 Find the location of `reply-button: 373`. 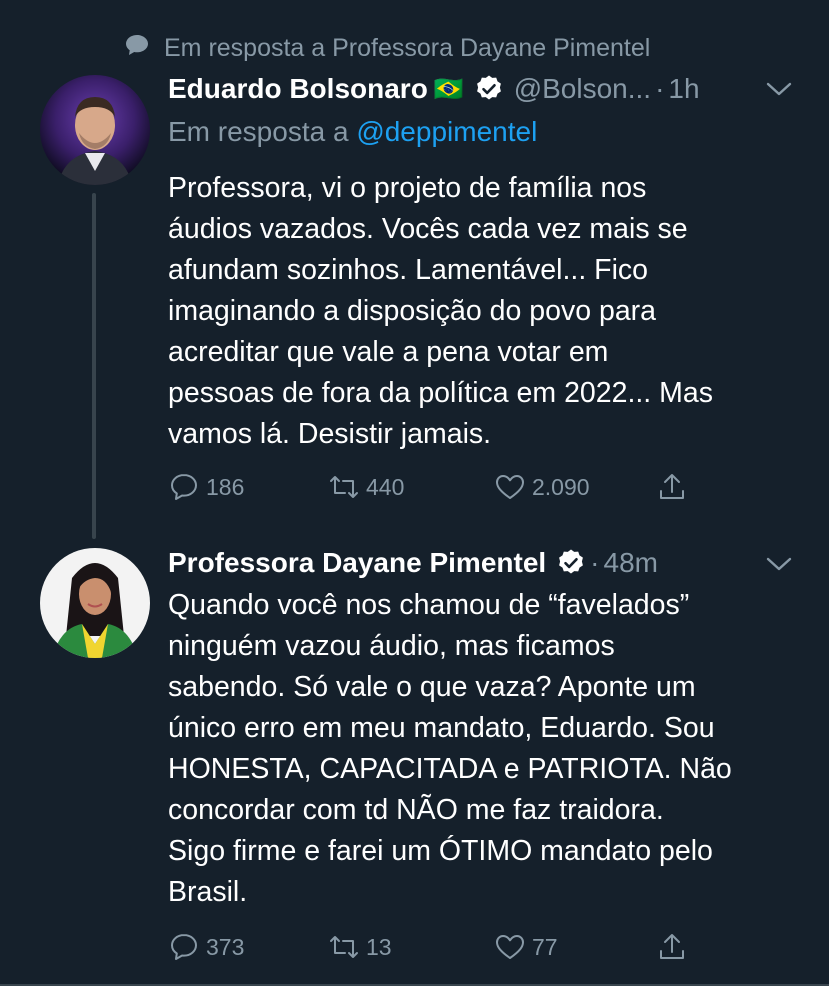

reply-button: 373 is located at coordinates (206, 947).